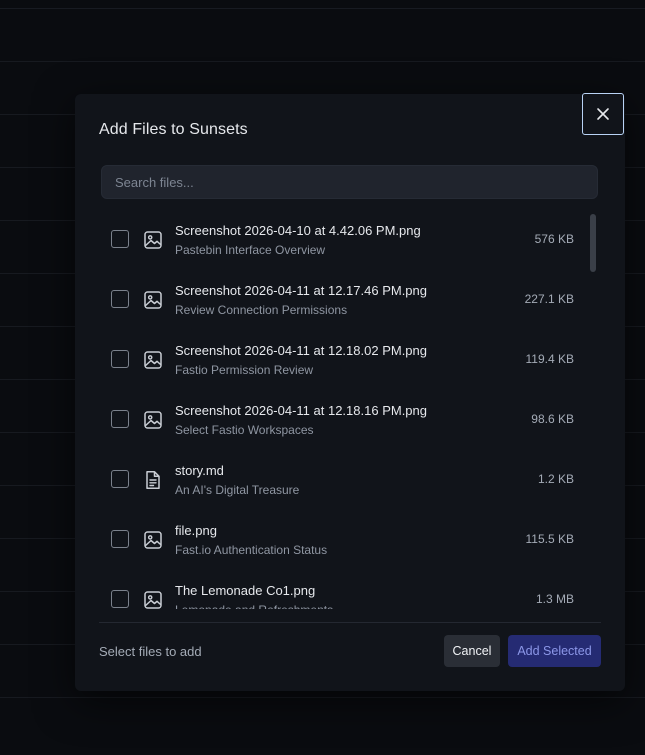  What do you see at coordinates (554, 651) in the screenshot?
I see `add-selected-button: Add Selected` at bounding box center [554, 651].